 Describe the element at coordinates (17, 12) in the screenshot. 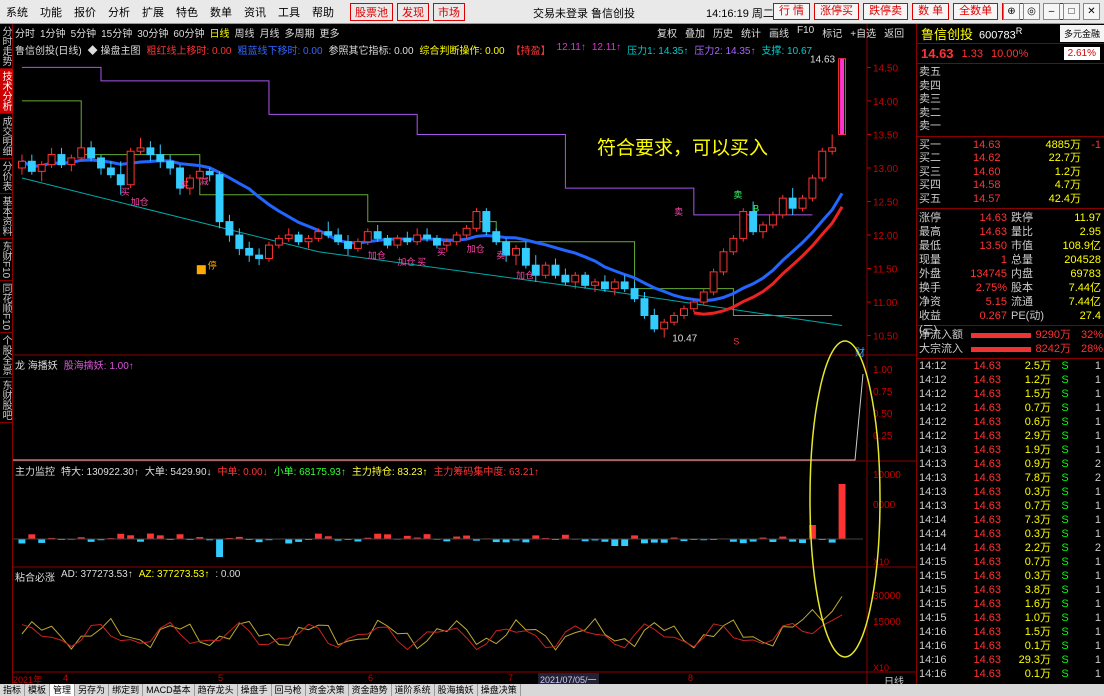

I see `menu-item: 系统` at that location.